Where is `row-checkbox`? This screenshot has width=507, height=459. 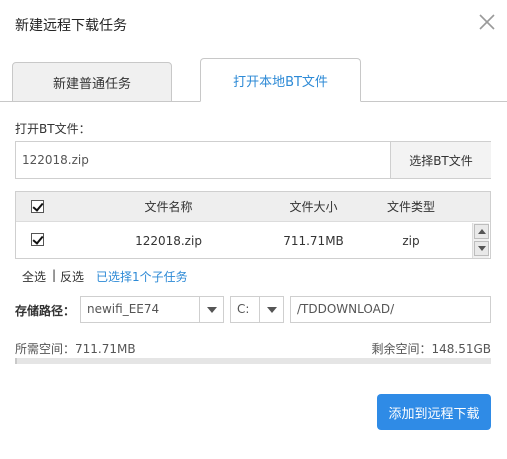
row-checkbox is located at coordinates (37, 239).